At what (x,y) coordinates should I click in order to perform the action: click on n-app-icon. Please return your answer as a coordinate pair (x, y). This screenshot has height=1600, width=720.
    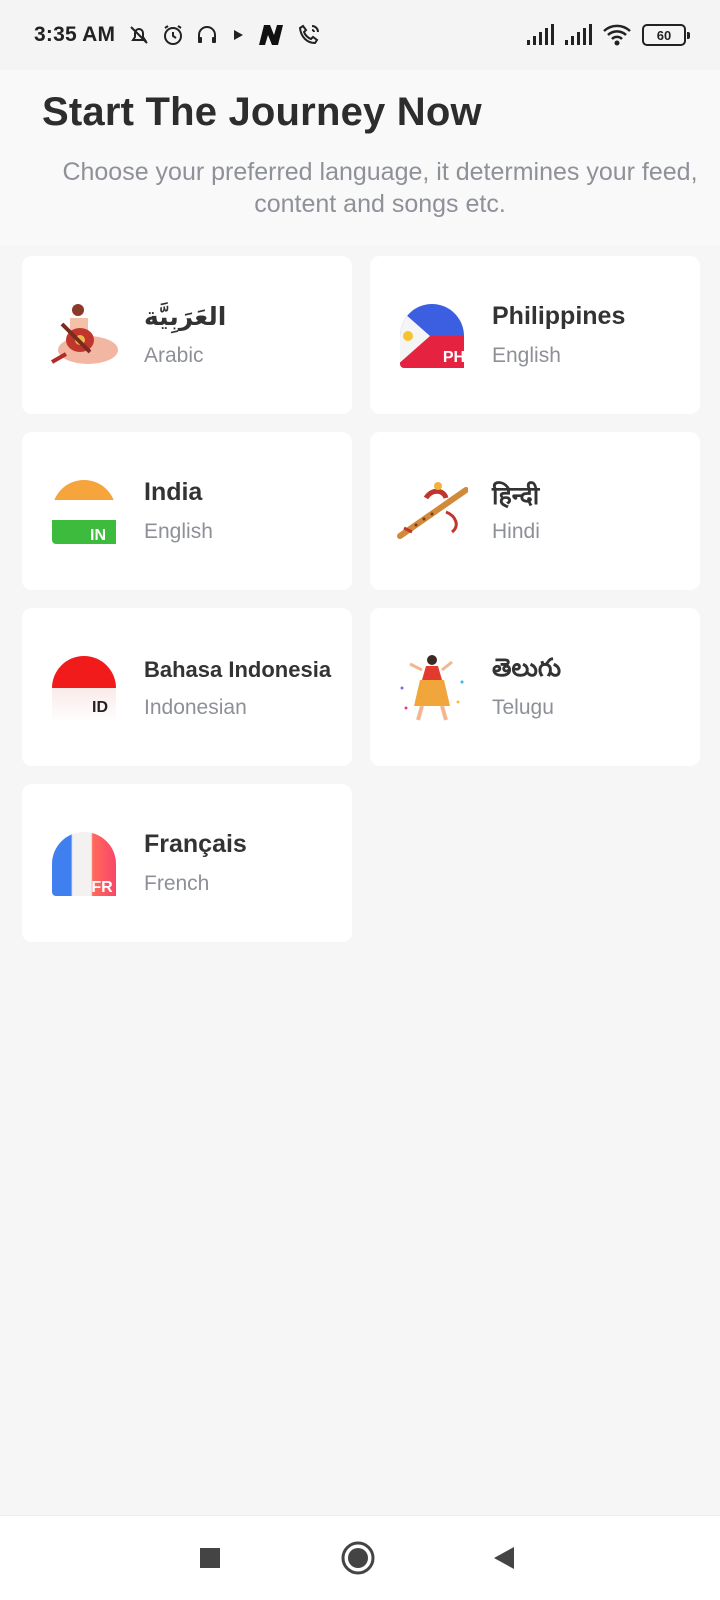
    Looking at the image, I should click on (271, 35).